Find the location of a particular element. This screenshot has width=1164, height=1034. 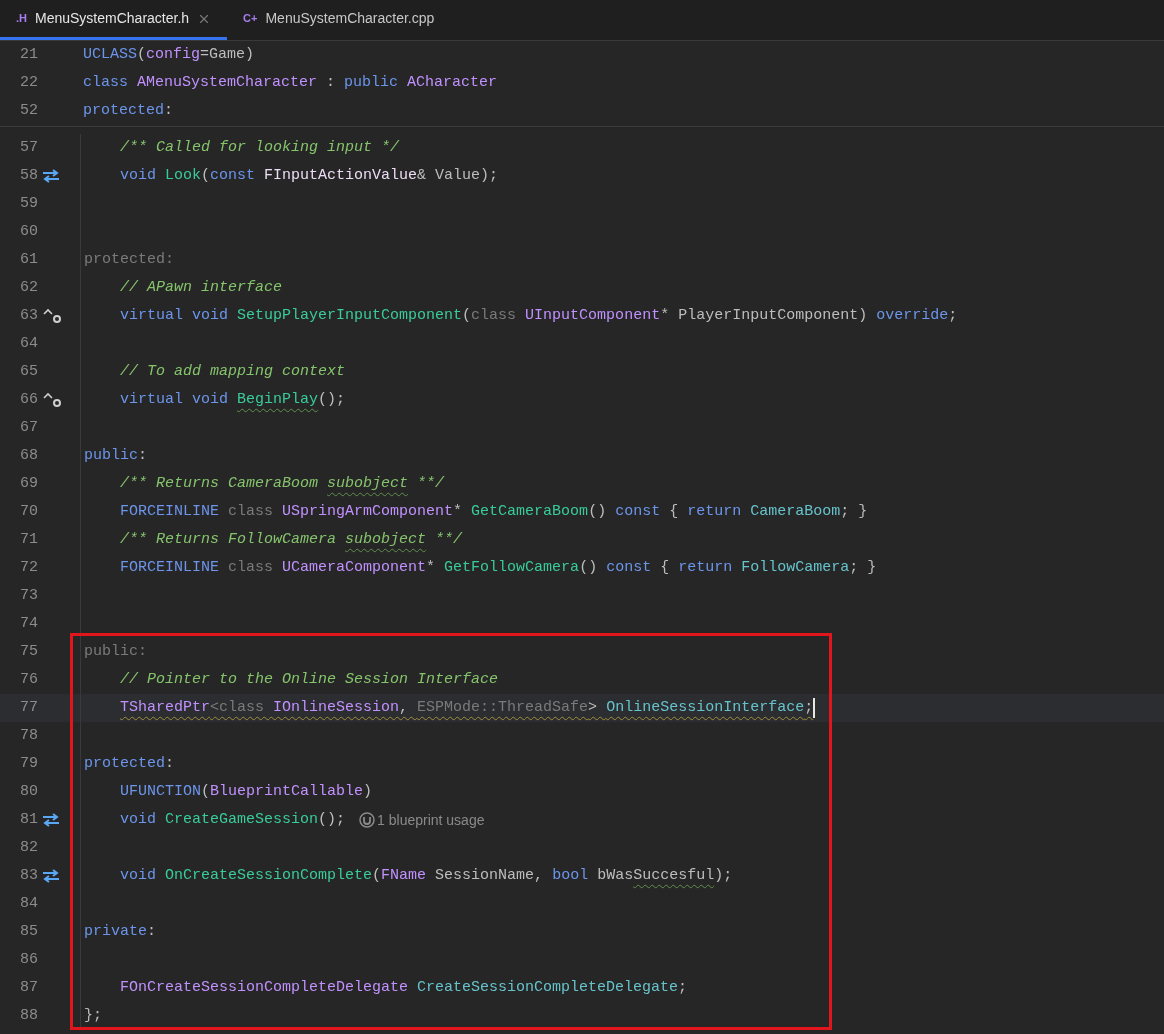

editor-tab: .H MenuSystemCharacter.h is located at coordinates (114, 20).